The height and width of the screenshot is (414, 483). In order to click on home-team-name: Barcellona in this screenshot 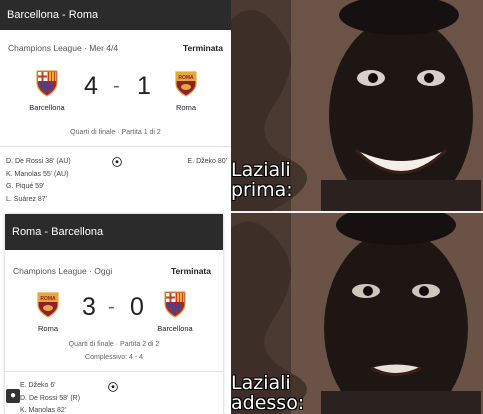, I will do `click(47, 107)`.